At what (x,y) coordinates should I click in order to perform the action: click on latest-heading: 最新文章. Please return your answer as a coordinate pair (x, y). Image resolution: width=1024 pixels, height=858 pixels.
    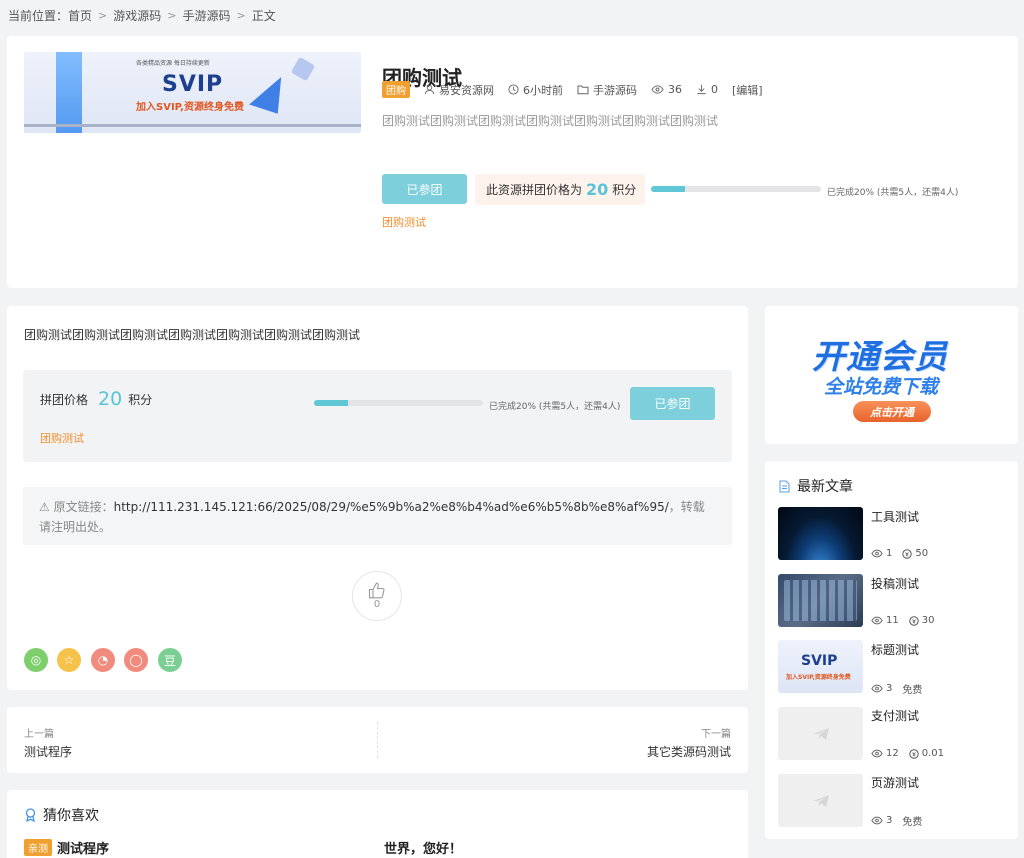
    Looking at the image, I should click on (816, 486).